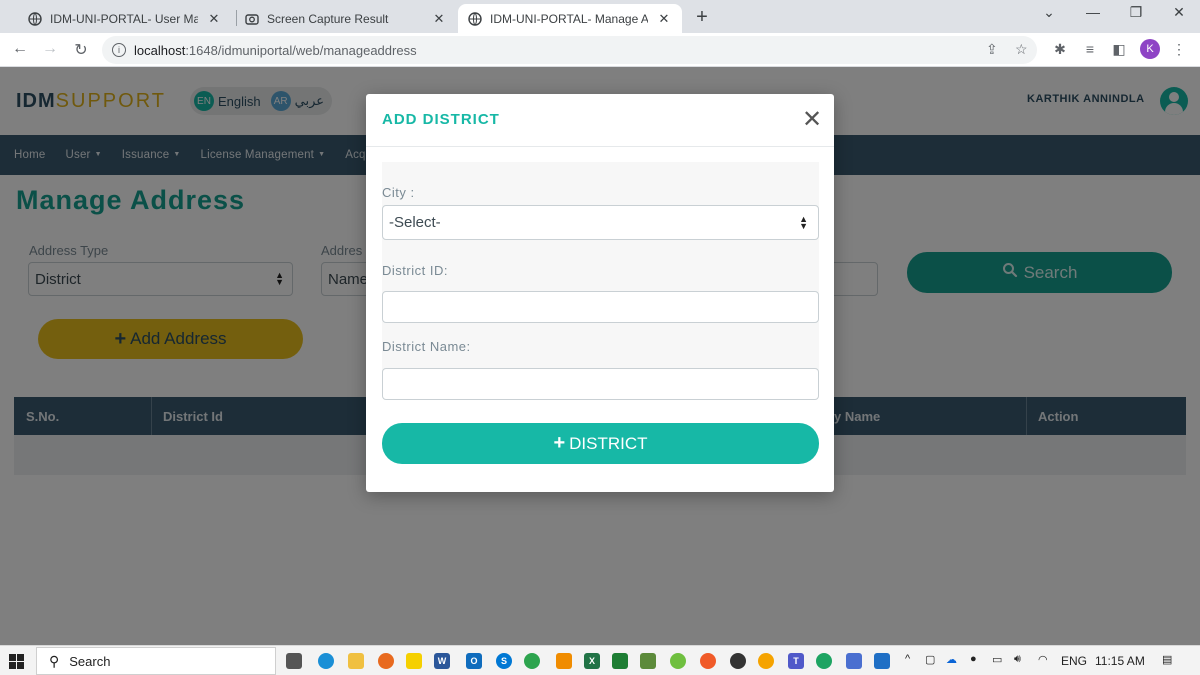 The image size is (1200, 675). What do you see at coordinates (1150, 49) in the screenshot?
I see `profile-avatar: K` at bounding box center [1150, 49].